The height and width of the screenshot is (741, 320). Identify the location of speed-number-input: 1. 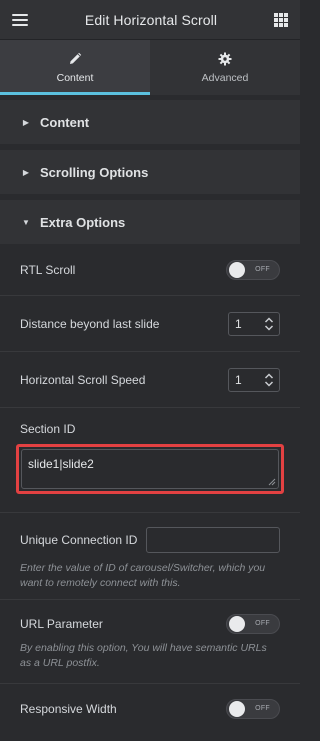
(254, 379).